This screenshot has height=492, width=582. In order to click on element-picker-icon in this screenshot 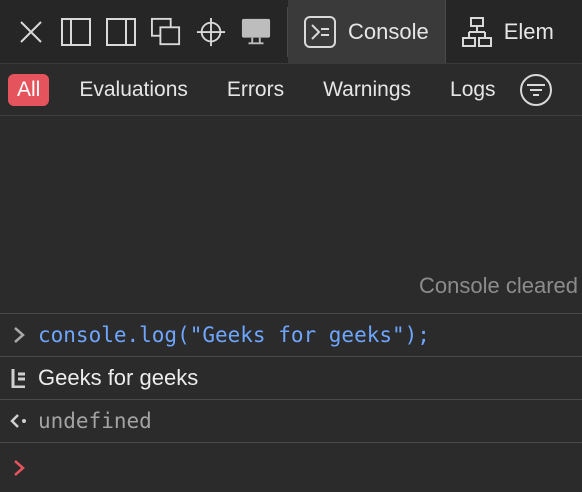, I will do `click(211, 32)`.